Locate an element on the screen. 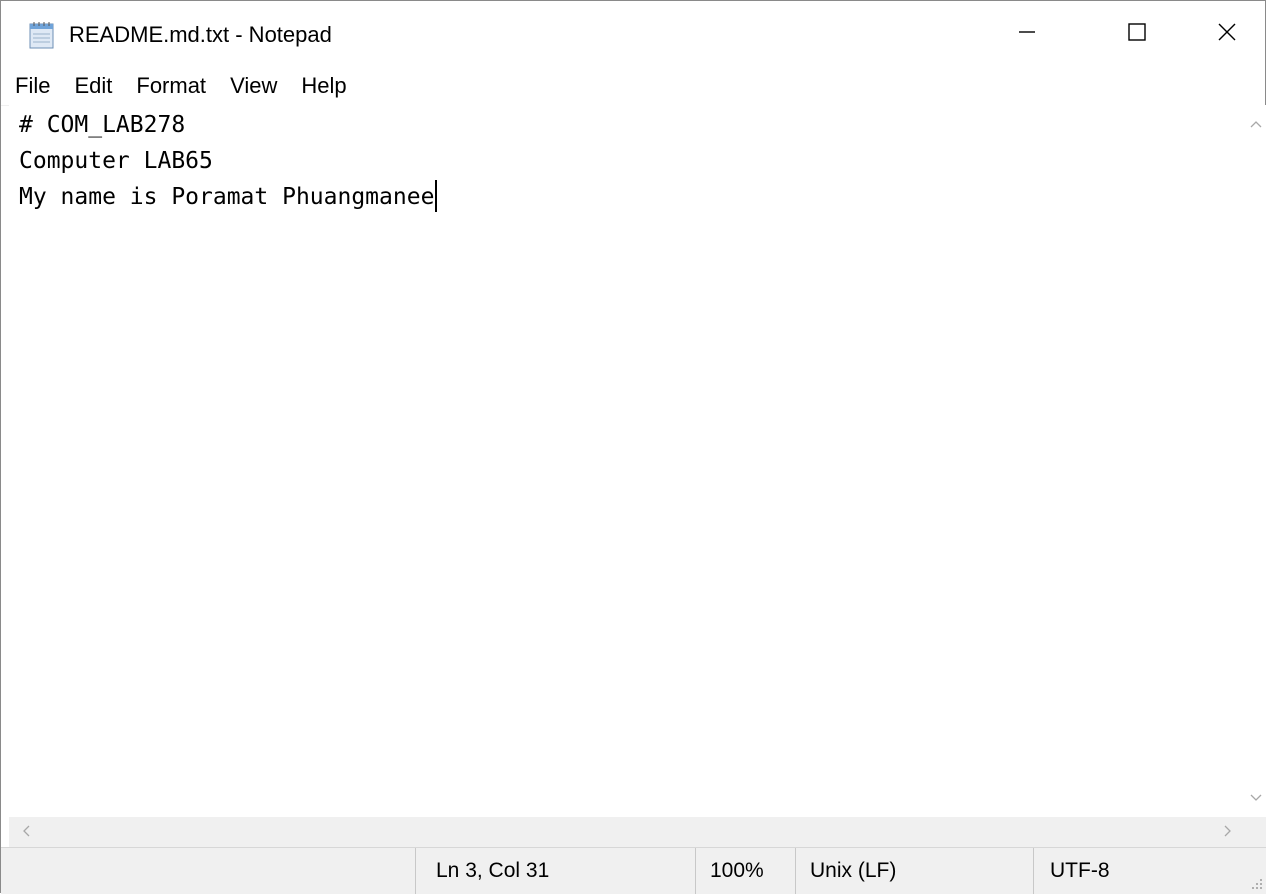 This screenshot has width=1266, height=895. editor-line-2: Computer LAB65 is located at coordinates (627, 161).